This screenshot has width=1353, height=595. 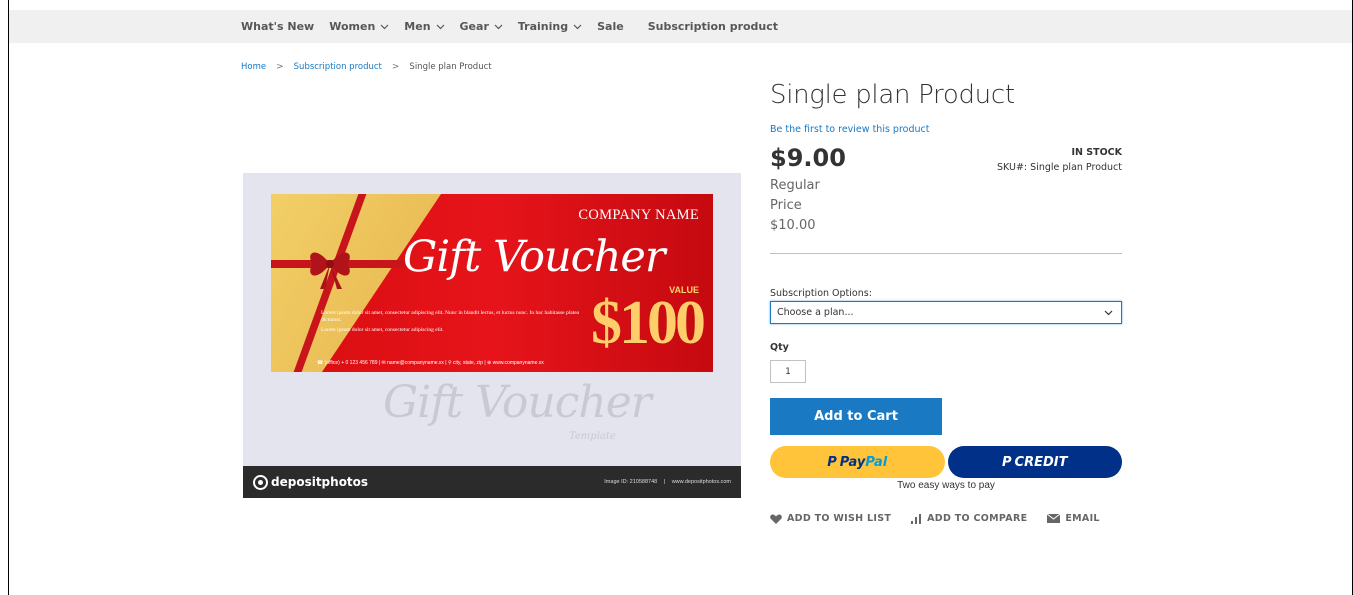 I want to click on compare-label: ADD TO COMPARE, so click(x=977, y=518).